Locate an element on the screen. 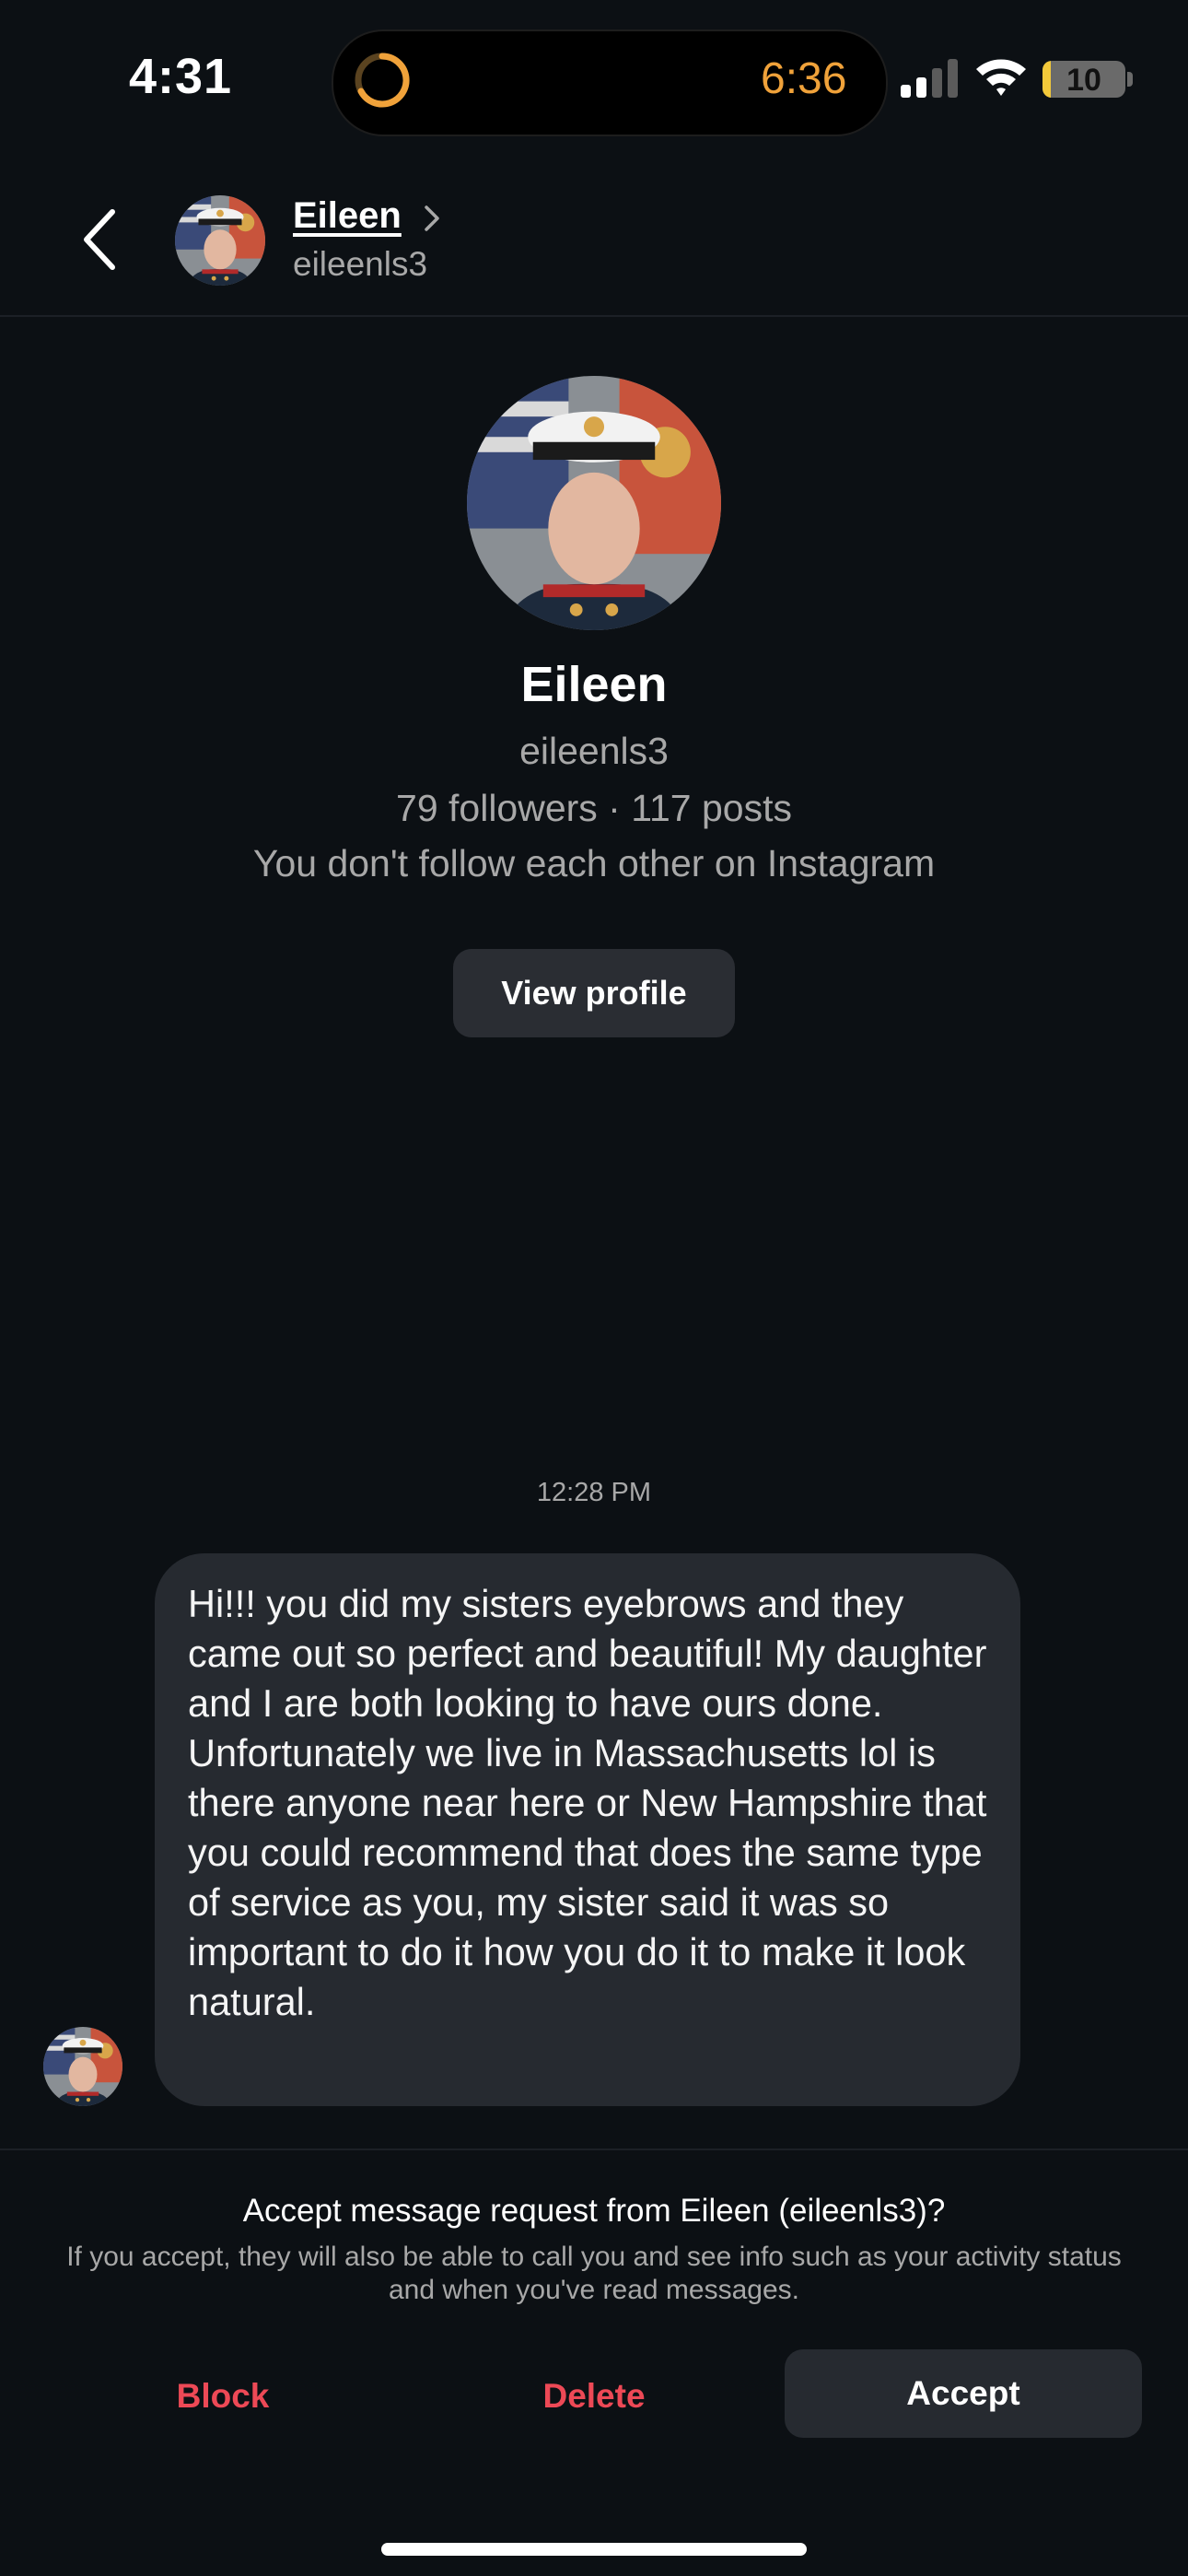 This screenshot has height=2576, width=1188. header-username: eileenls3 is located at coordinates (360, 264).